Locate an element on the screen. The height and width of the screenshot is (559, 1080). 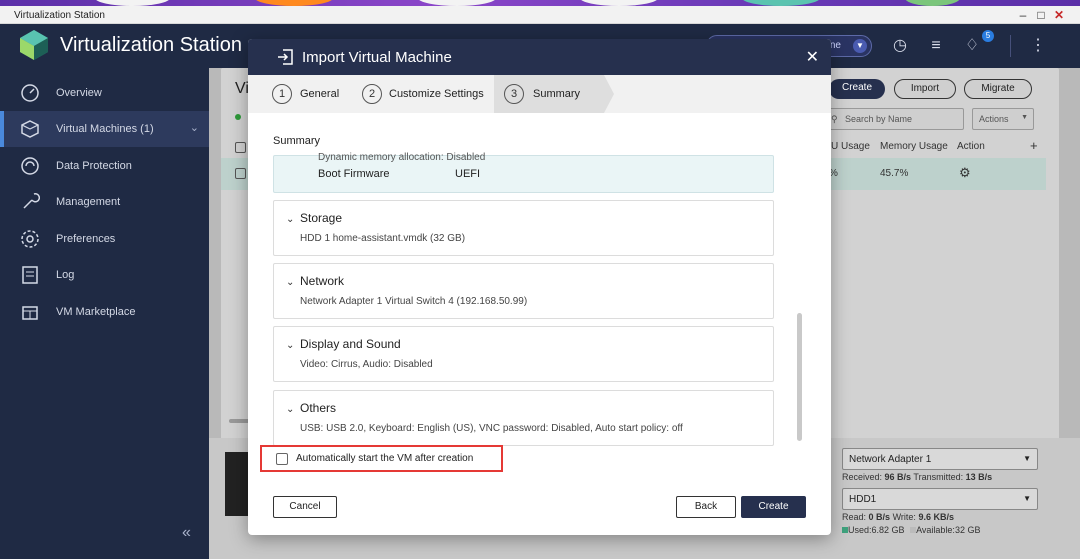
vertical-scrollbar is located at coordinates (799, 377).